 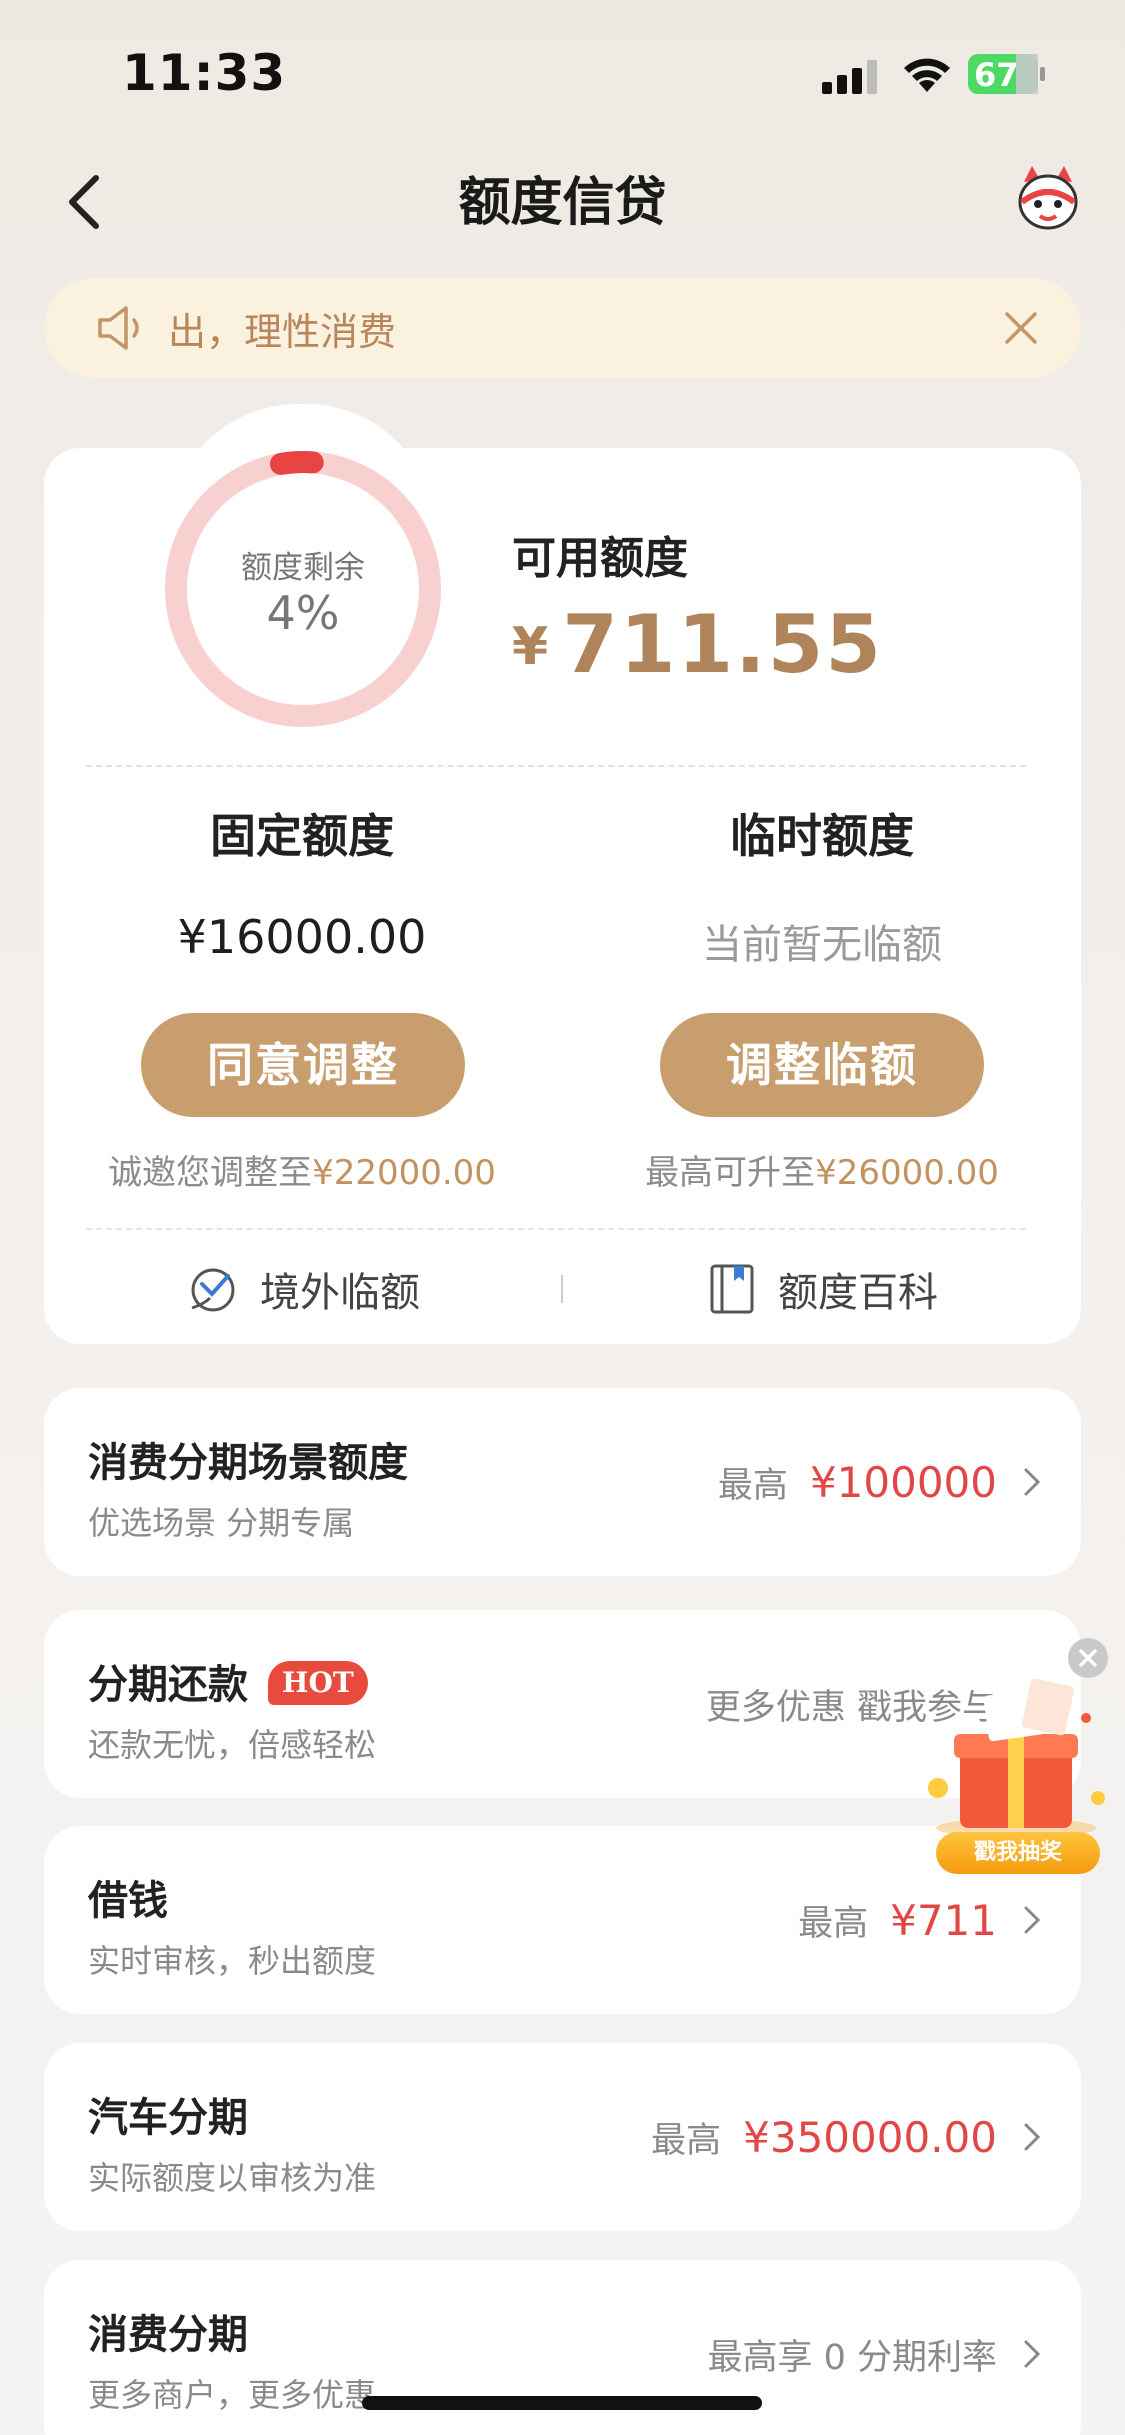 I want to click on battery-icon: 67, so click(x=1007, y=74).